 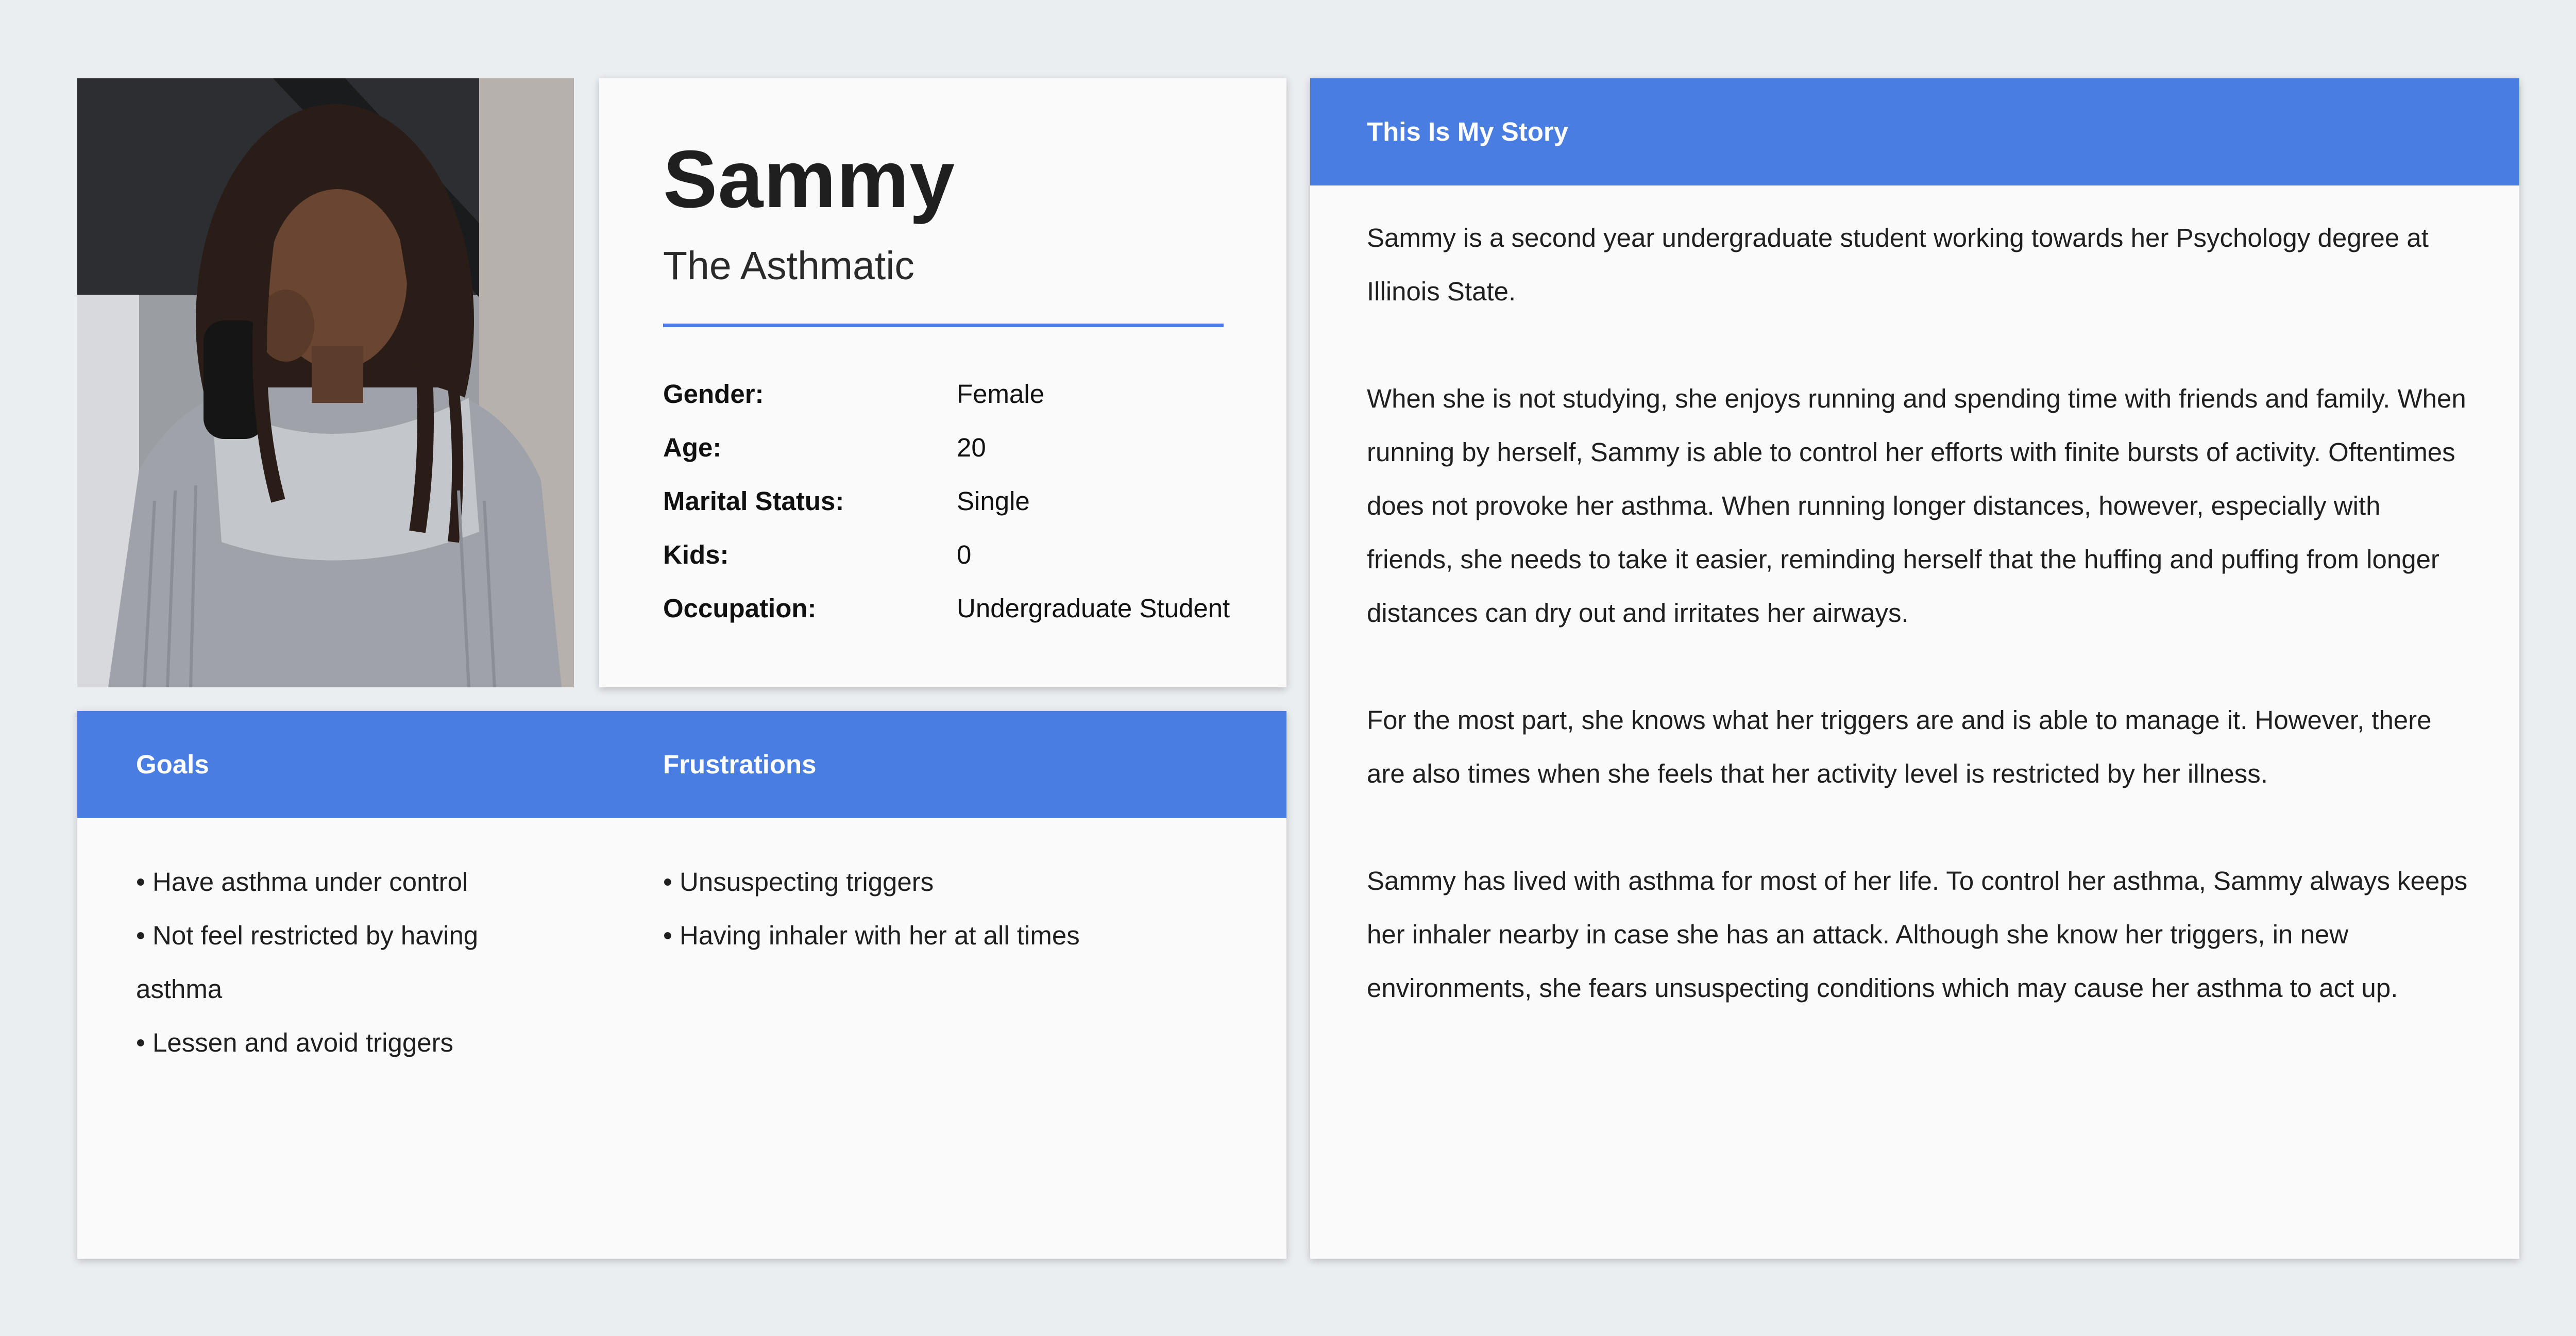 I want to click on profile-divider, so click(x=943, y=325).